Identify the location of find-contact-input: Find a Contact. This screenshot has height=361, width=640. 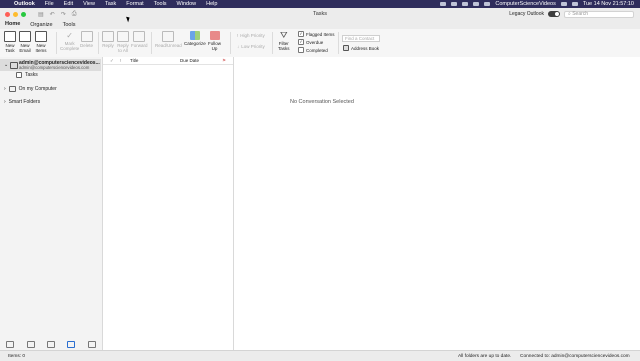
(361, 38).